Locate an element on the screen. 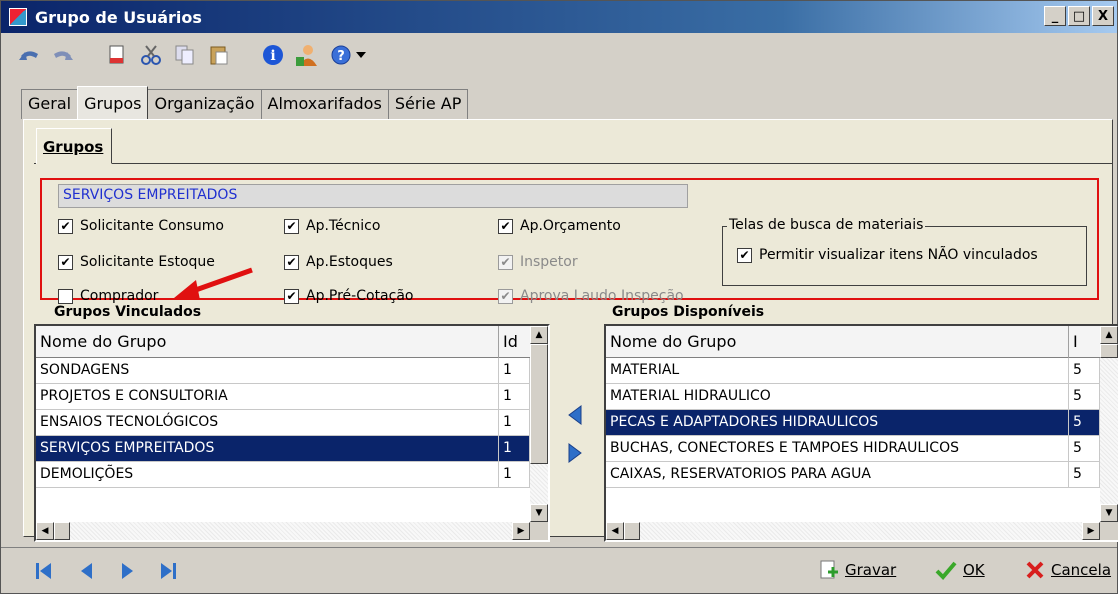 Image resolution: width=1118 pixels, height=594 pixels. column-header-id: Id is located at coordinates (514, 342).